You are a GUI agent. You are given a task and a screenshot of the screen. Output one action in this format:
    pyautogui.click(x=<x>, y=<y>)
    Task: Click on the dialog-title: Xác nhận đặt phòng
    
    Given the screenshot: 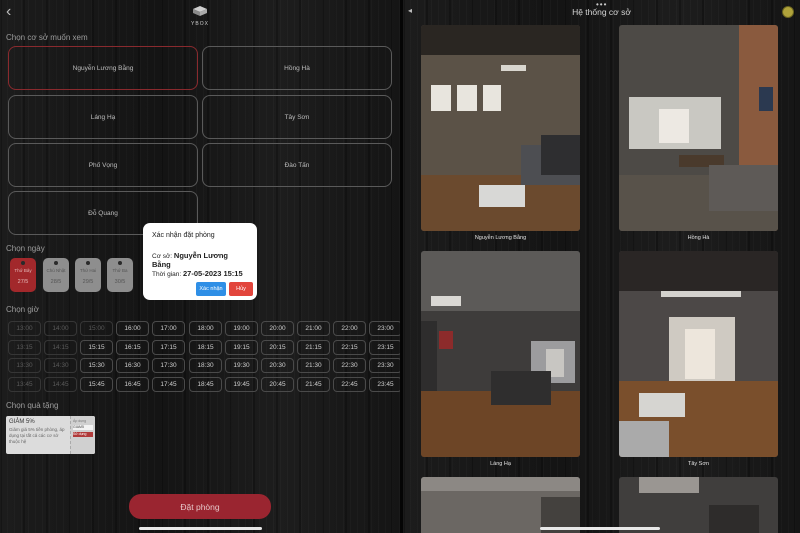 What is the action you would take?
    pyautogui.click(x=183, y=235)
    